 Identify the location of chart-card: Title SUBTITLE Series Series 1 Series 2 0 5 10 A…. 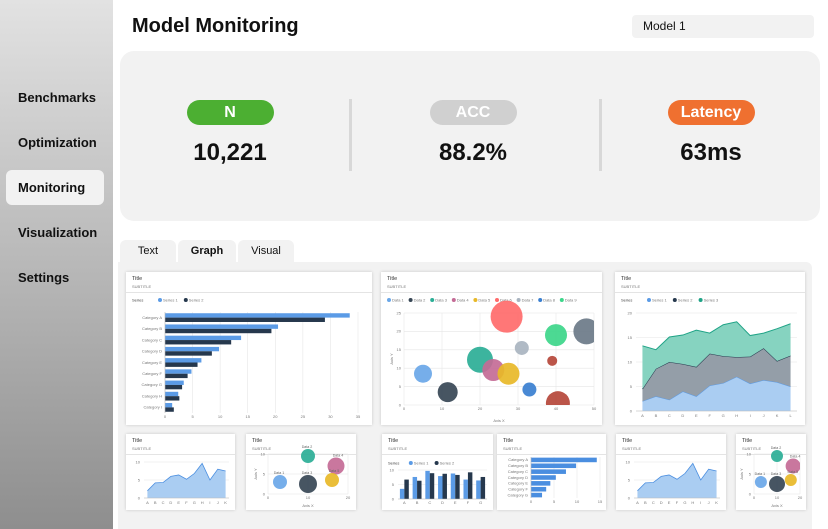
(437, 472).